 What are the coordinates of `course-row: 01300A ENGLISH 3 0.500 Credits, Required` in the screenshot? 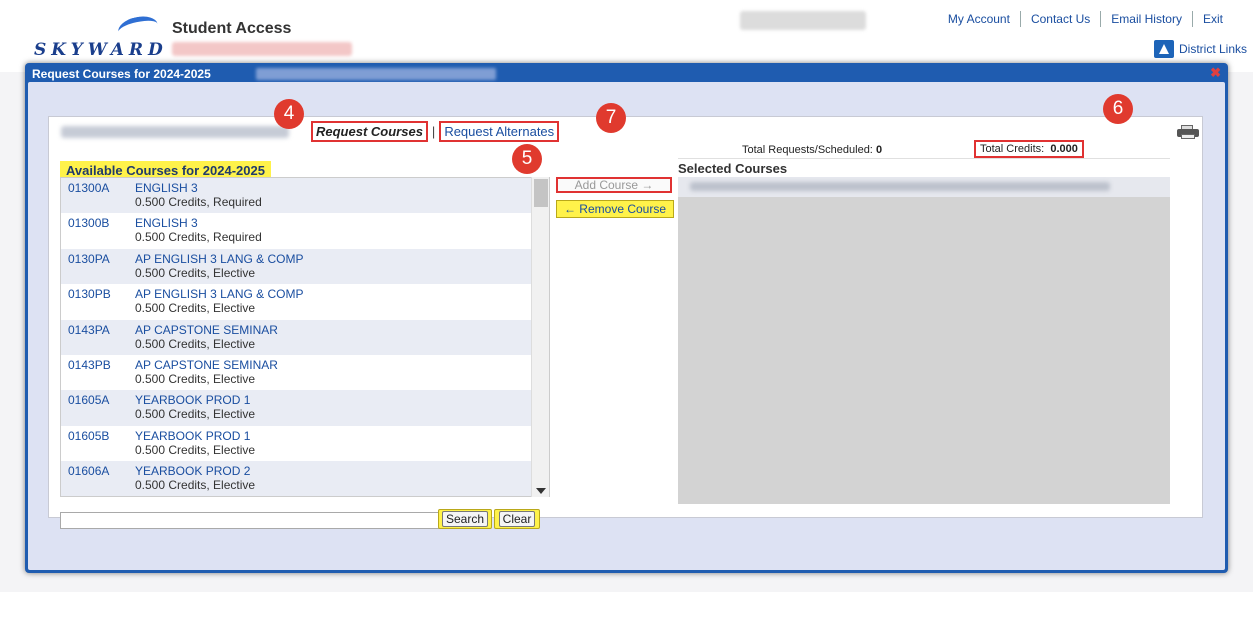 It's located at (305, 196).